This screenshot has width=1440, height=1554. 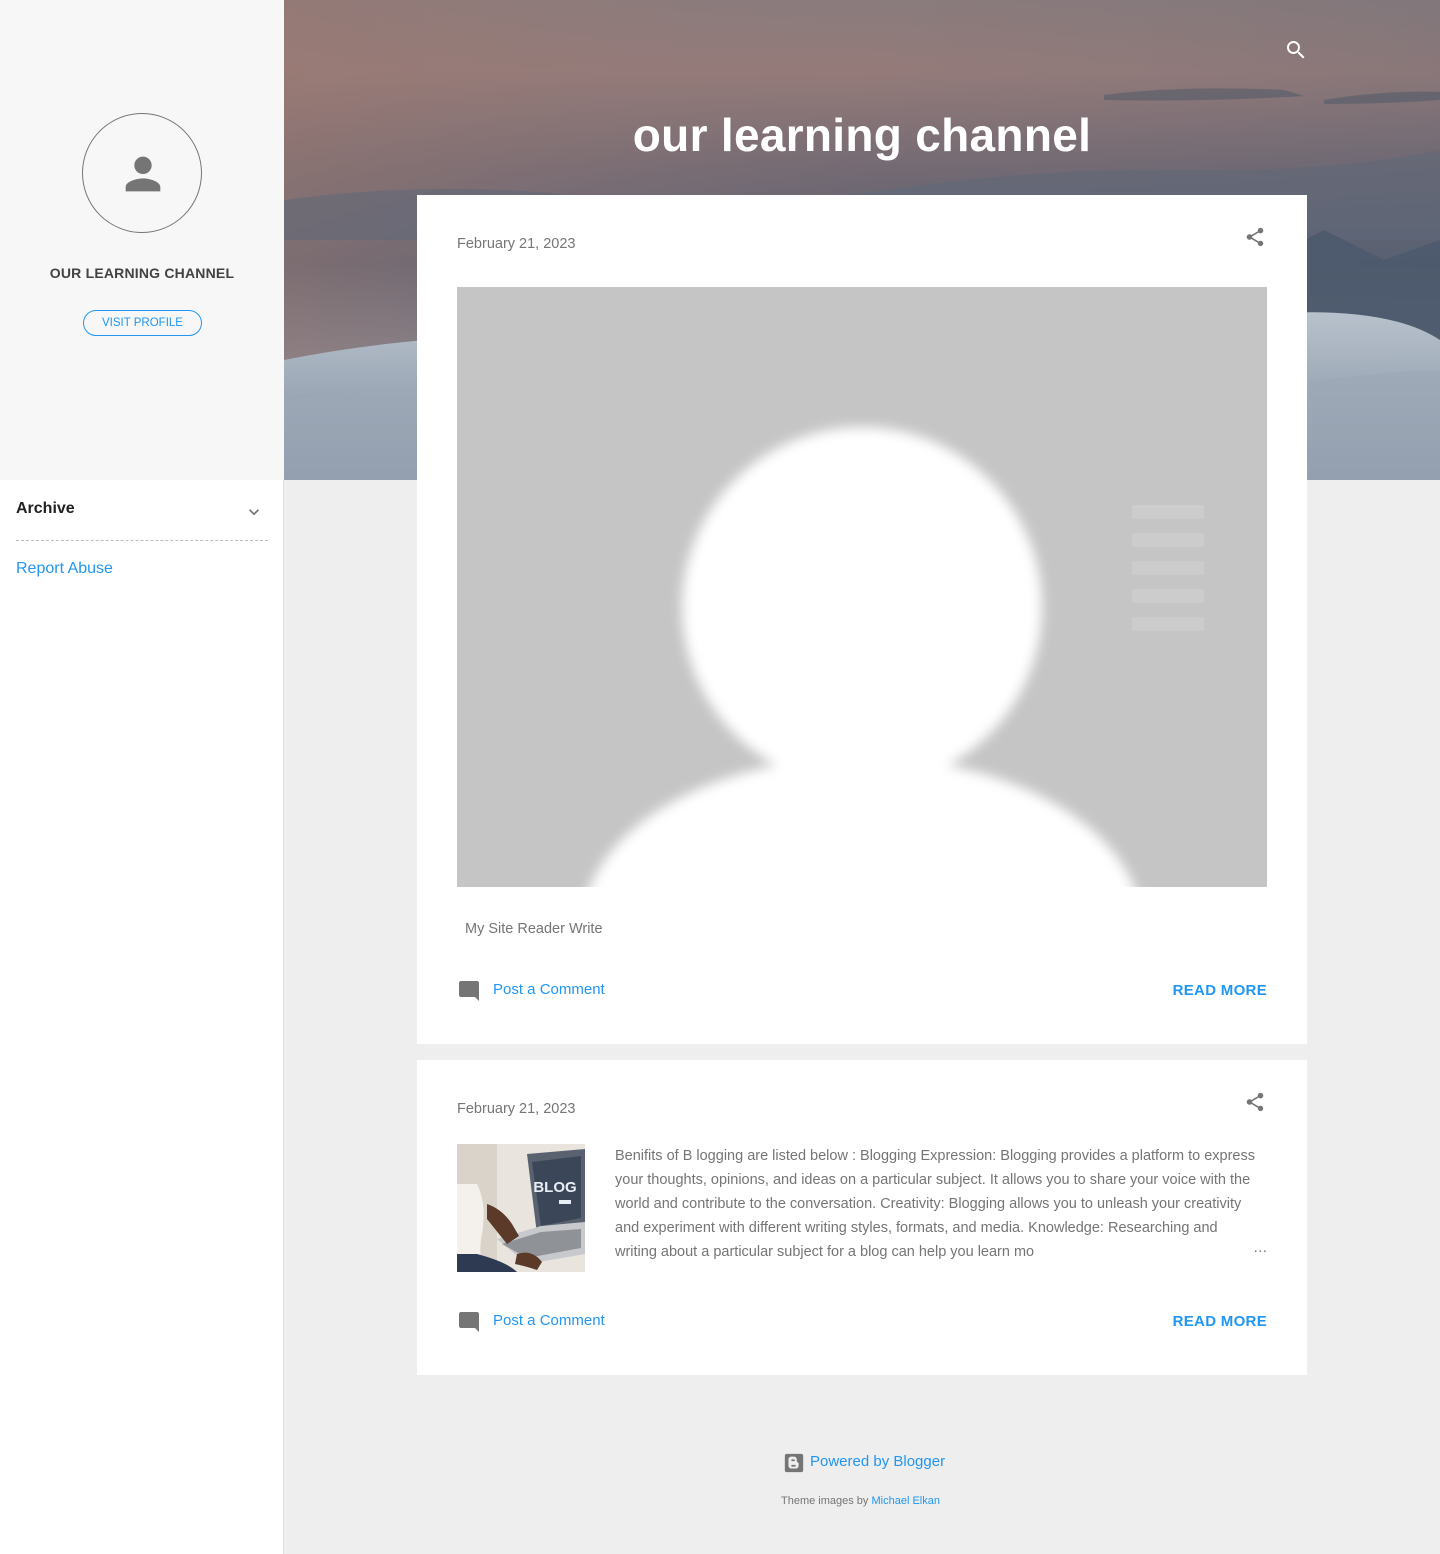 I want to click on blog-title: our learning channel, so click(x=862, y=135).